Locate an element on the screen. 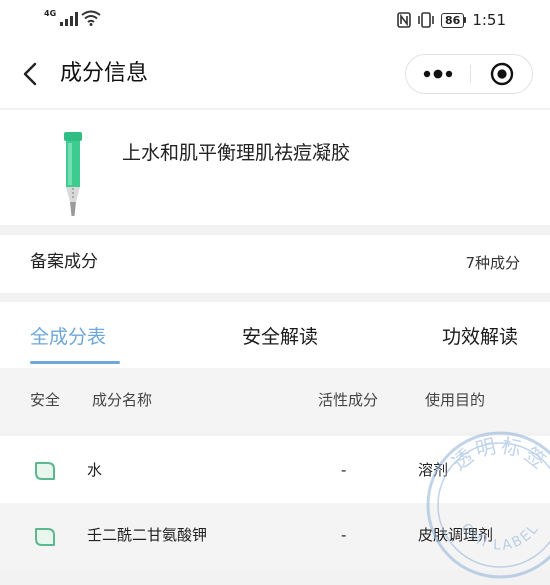  tab-full-ingredients: 全成分表 is located at coordinates (68, 337).